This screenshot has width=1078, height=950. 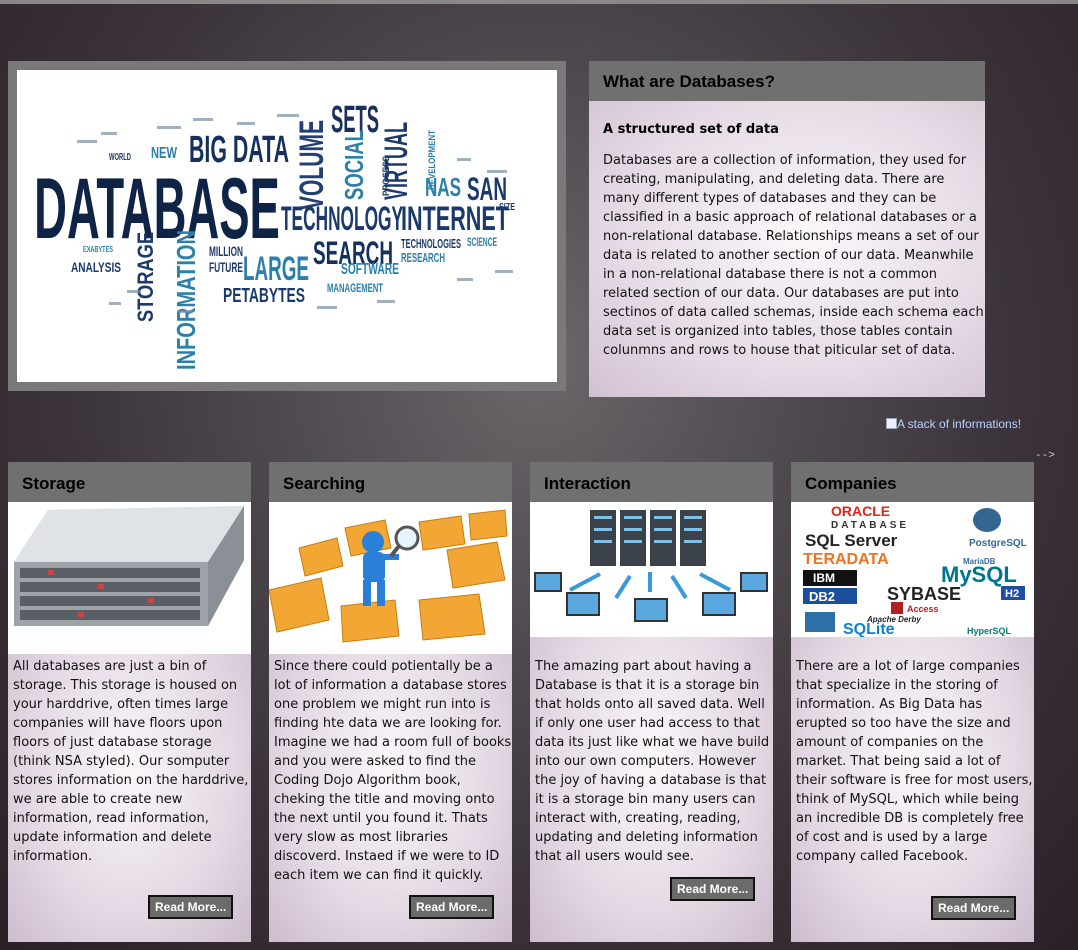 I want to click on cloud-word: SOFTWARE, so click(x=370, y=269).